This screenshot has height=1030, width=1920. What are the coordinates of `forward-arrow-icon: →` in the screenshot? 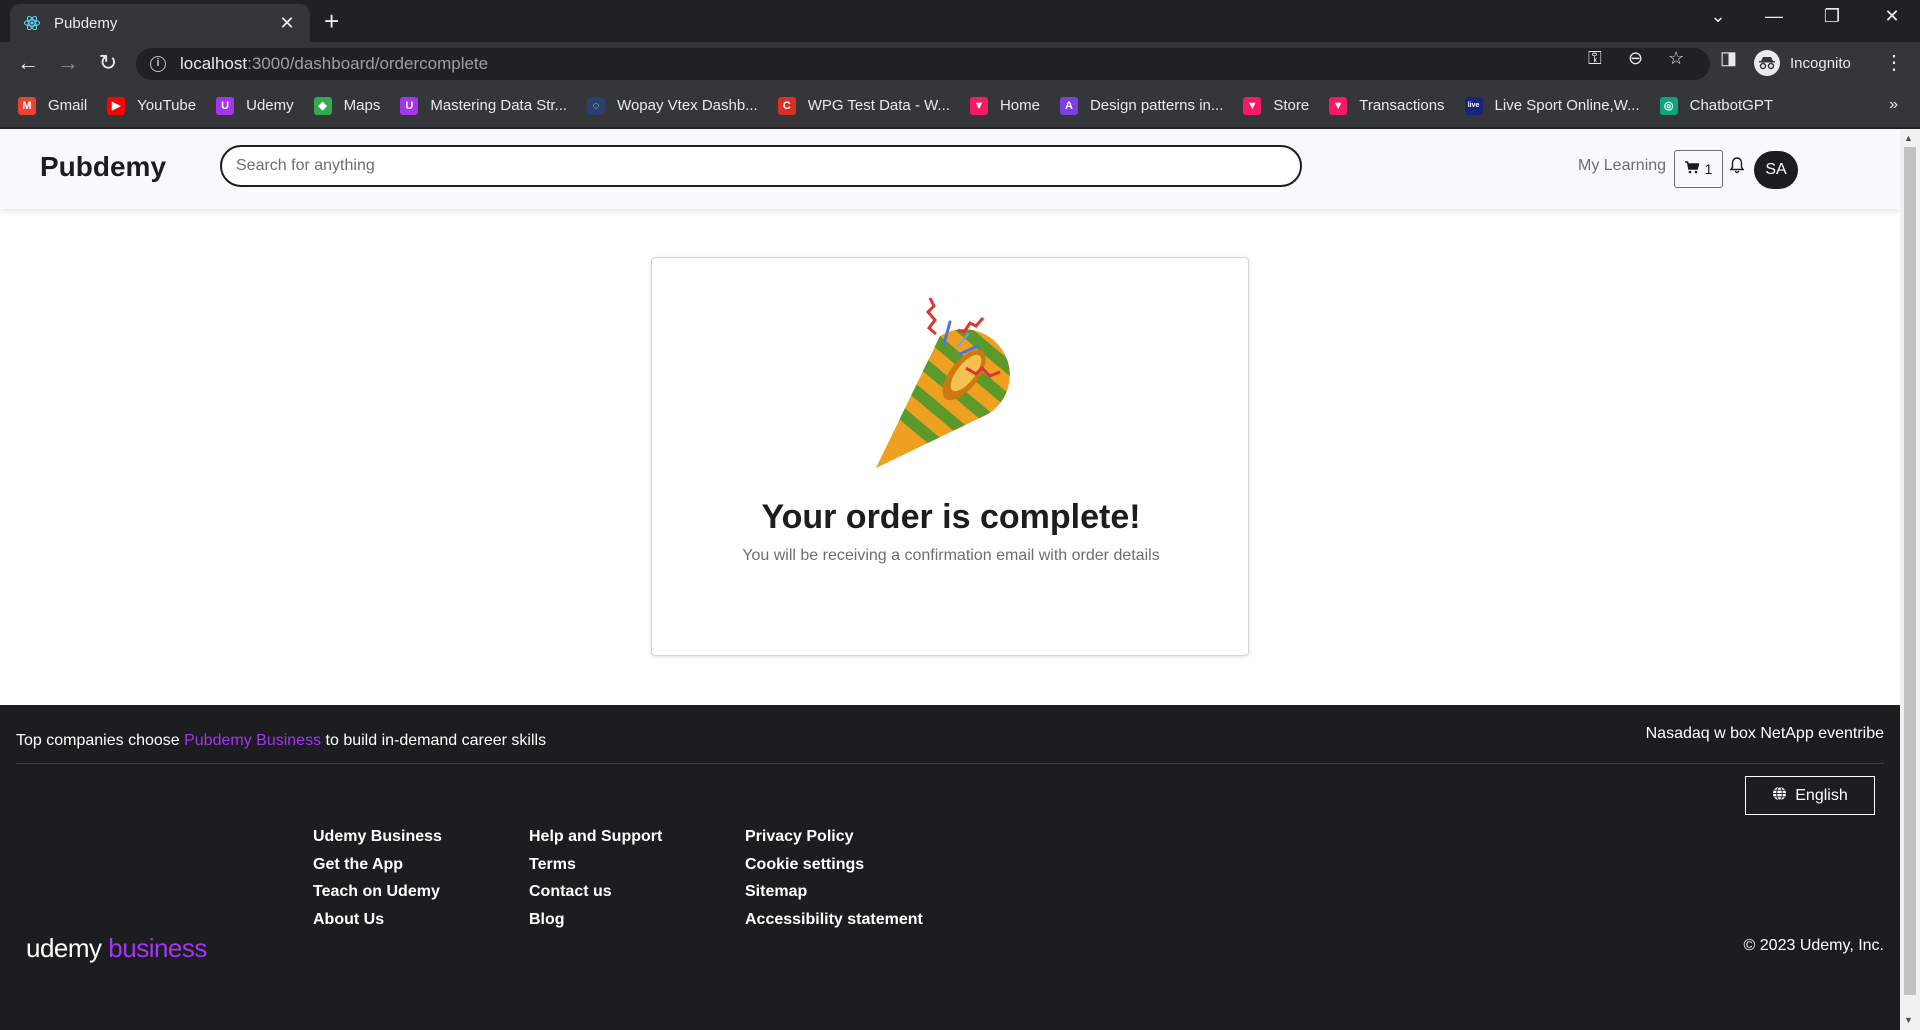 It's located at (68, 63).